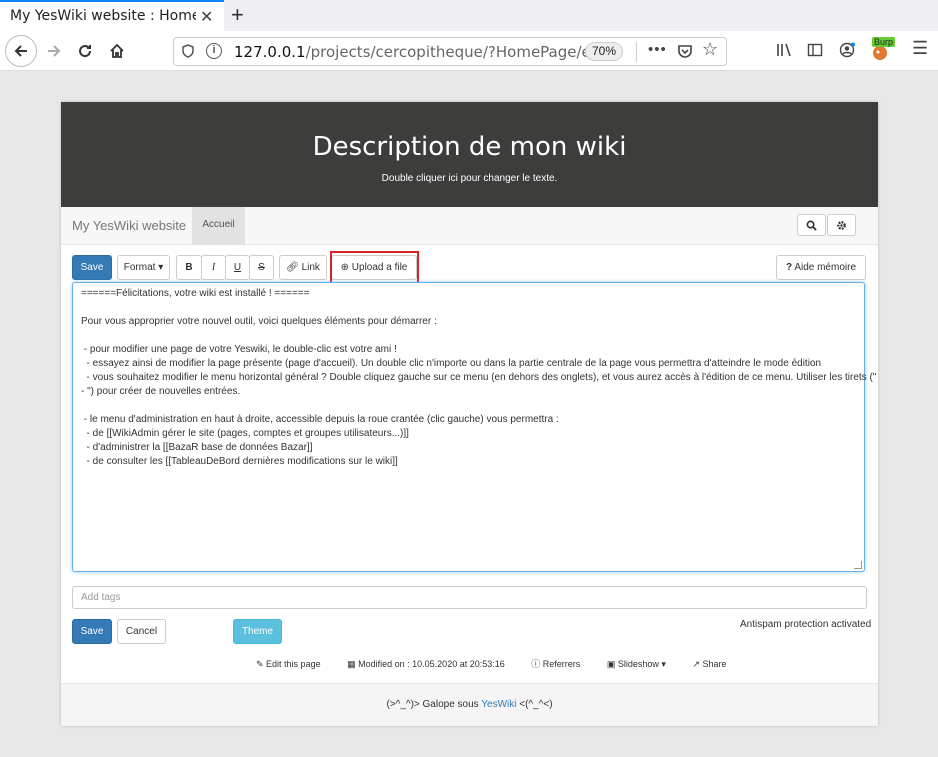 The height and width of the screenshot is (757, 938). I want to click on bookmark-star-icon: ☆, so click(710, 49).